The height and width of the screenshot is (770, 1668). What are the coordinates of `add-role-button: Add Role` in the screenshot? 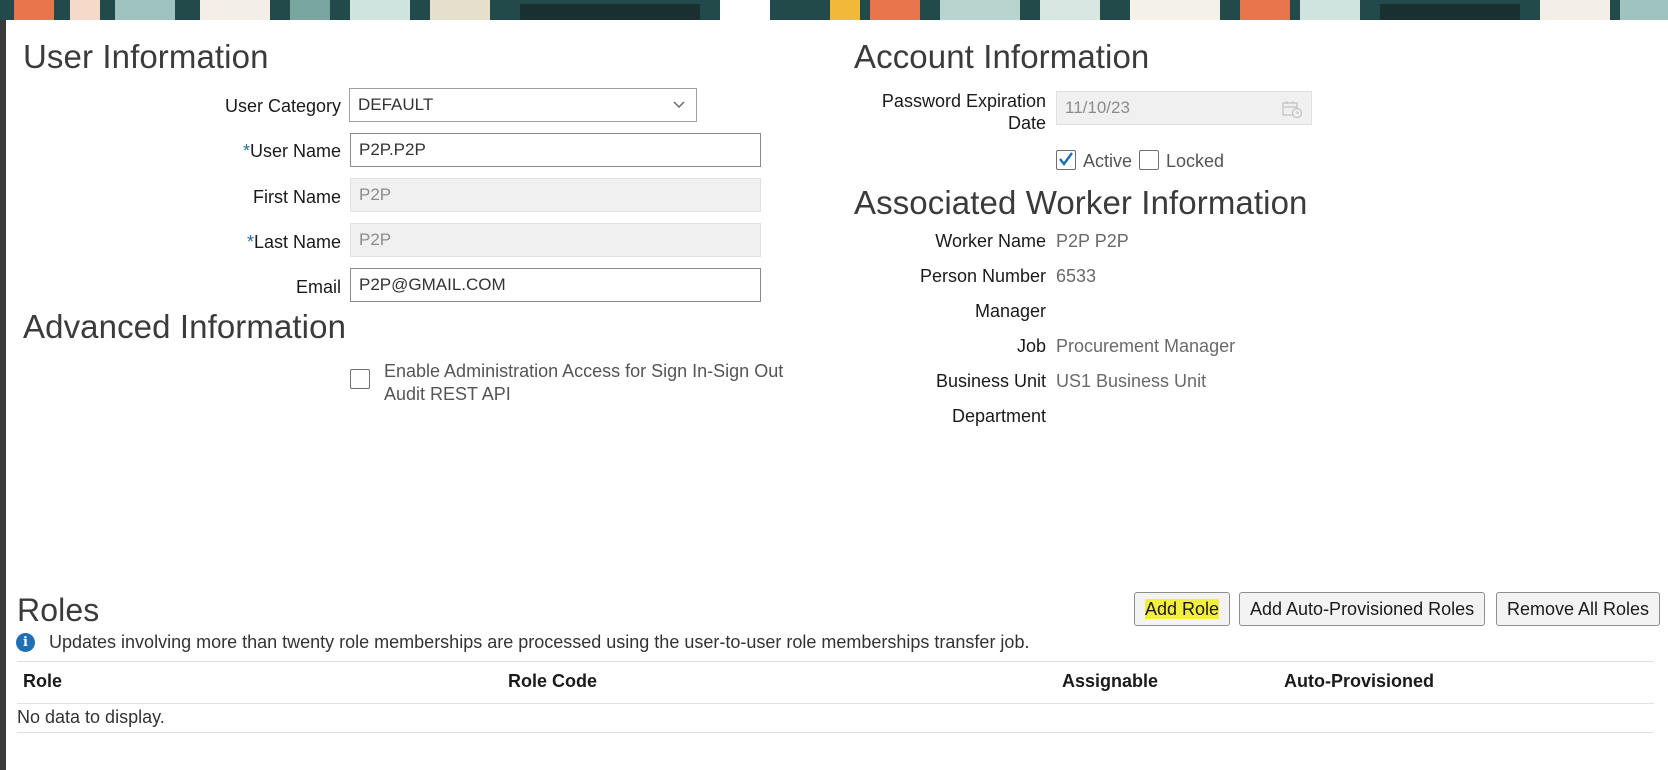 It's located at (1182, 609).